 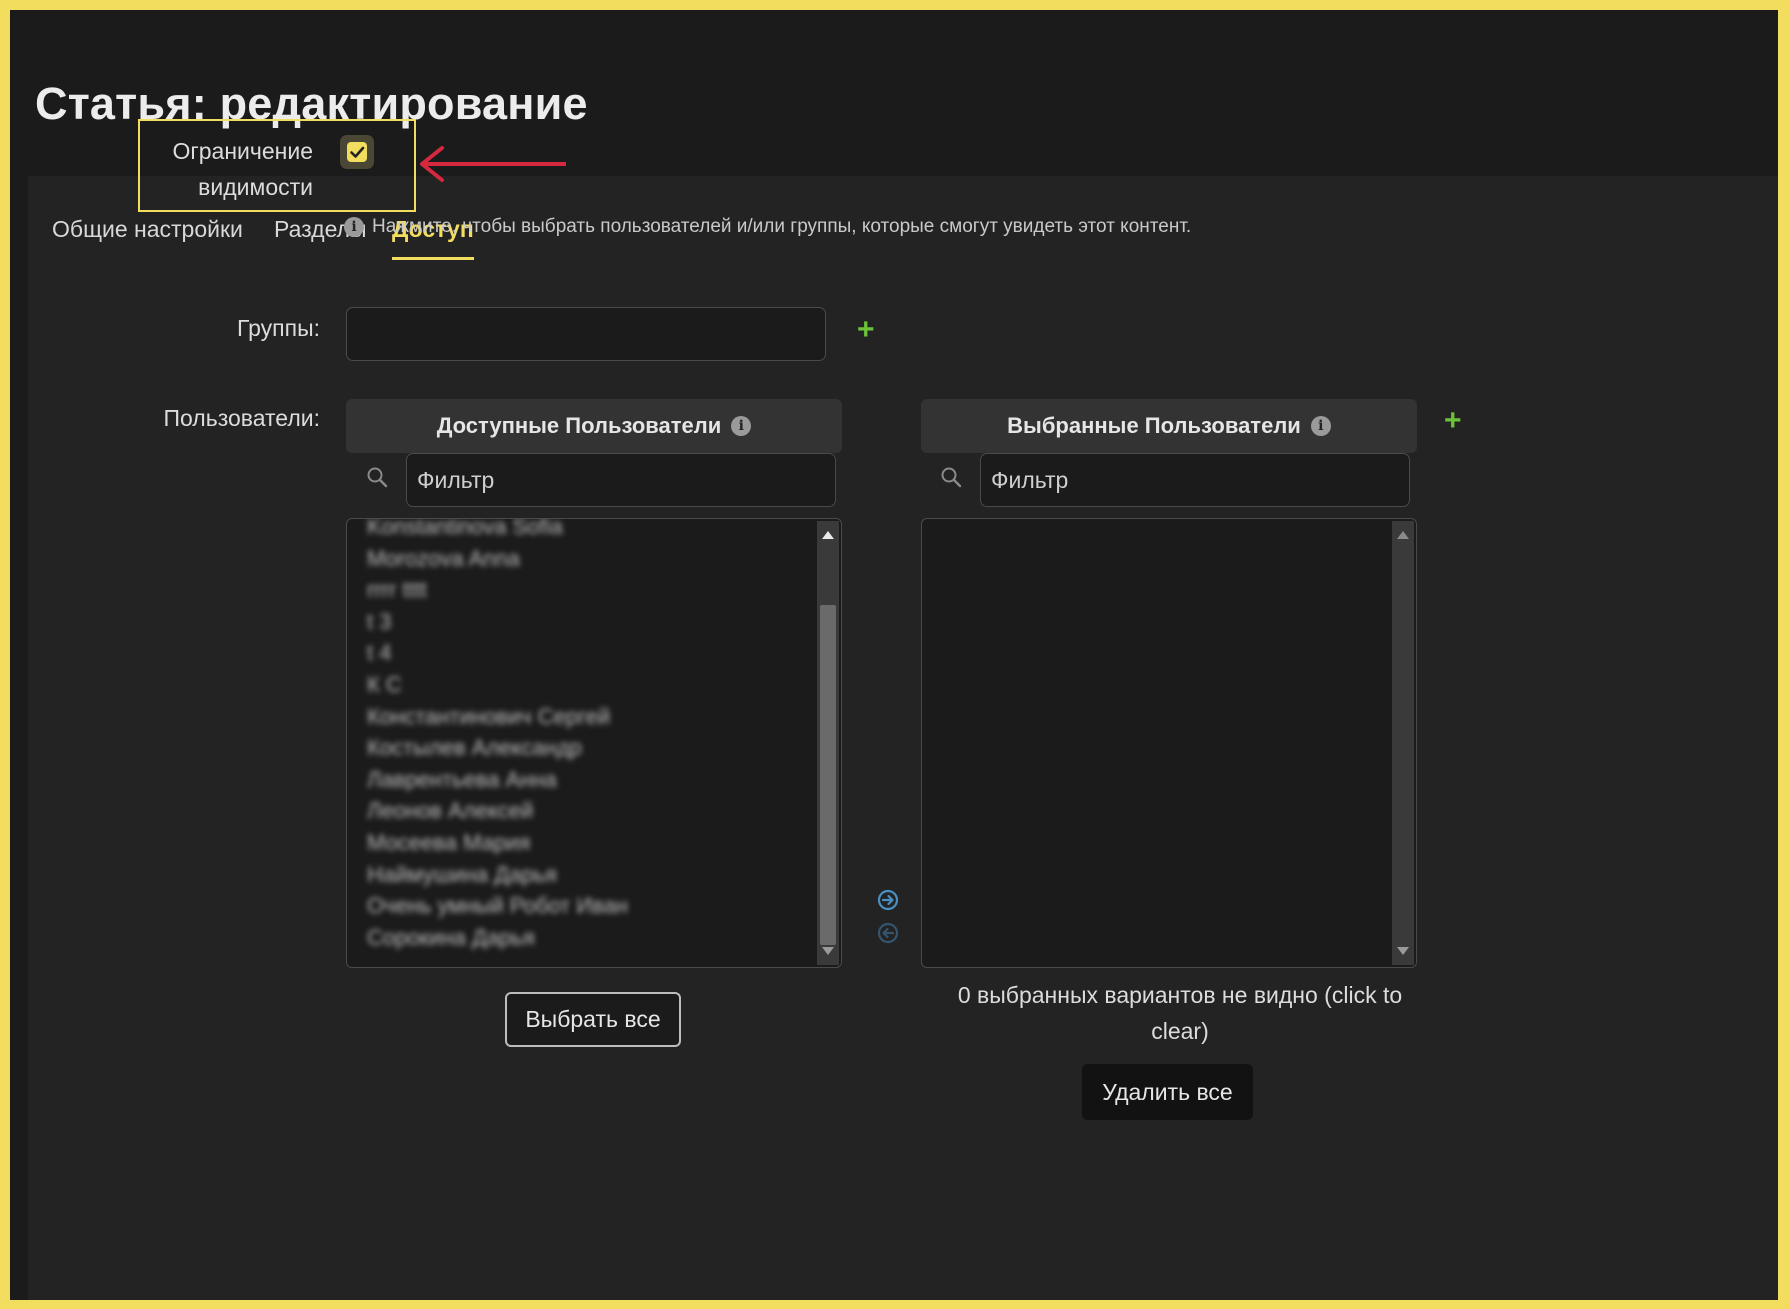 What do you see at coordinates (589, 843) in the screenshot?
I see `list-item: Мосеева Мария` at bounding box center [589, 843].